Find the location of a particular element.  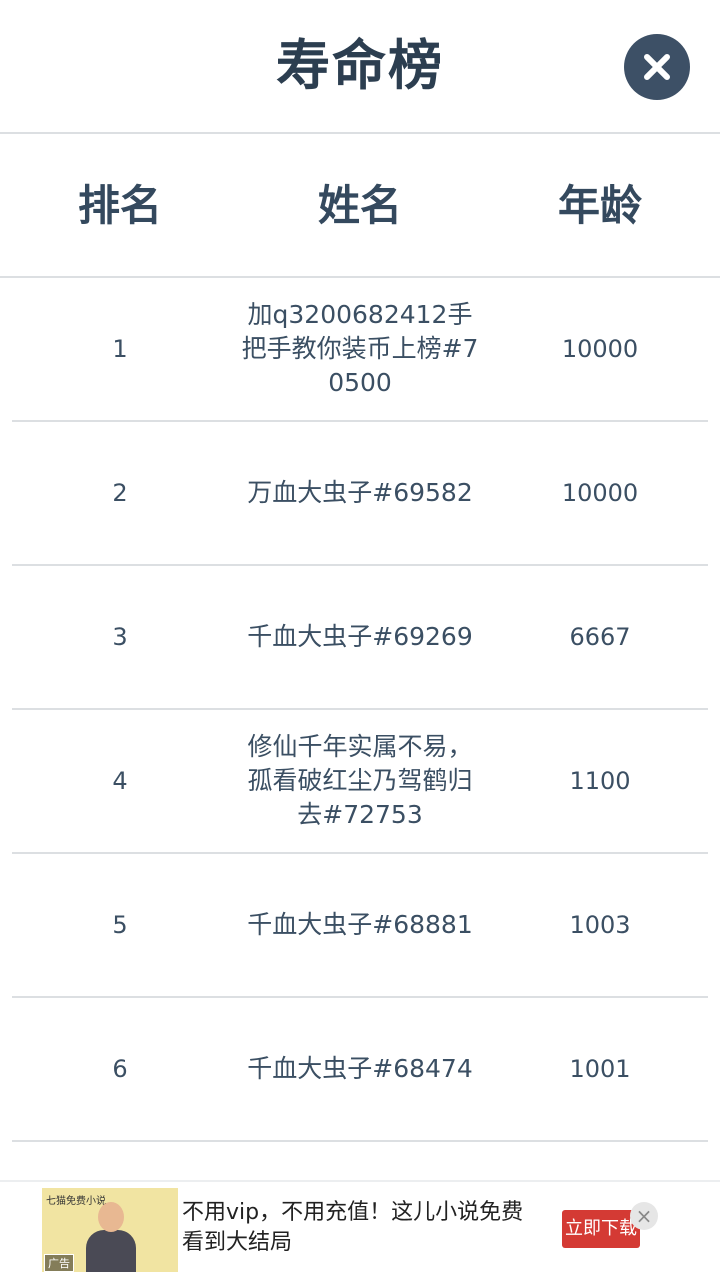

rank-cell: 4 is located at coordinates (120, 781).